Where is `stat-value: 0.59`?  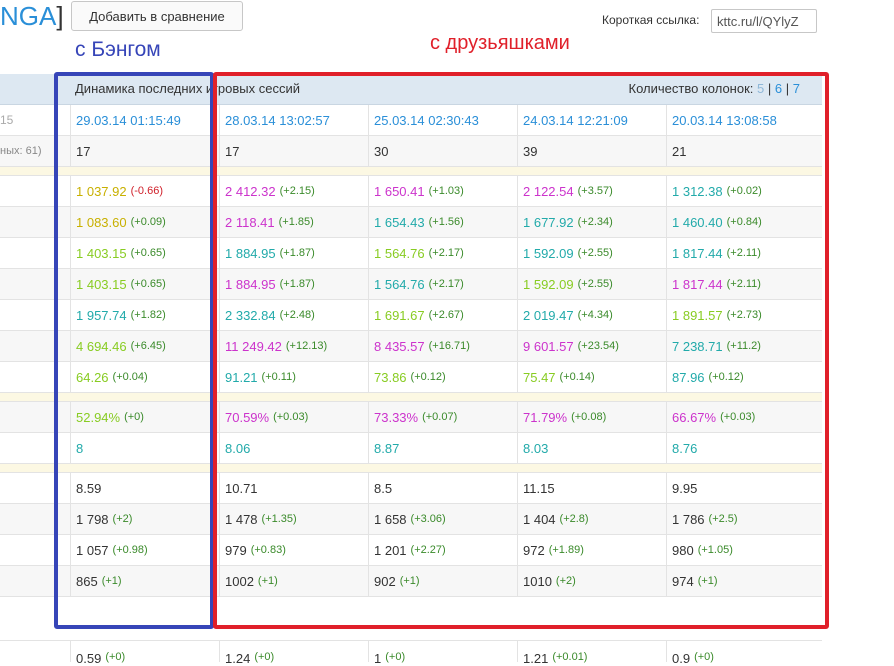 stat-value: 0.59 is located at coordinates (89, 658).